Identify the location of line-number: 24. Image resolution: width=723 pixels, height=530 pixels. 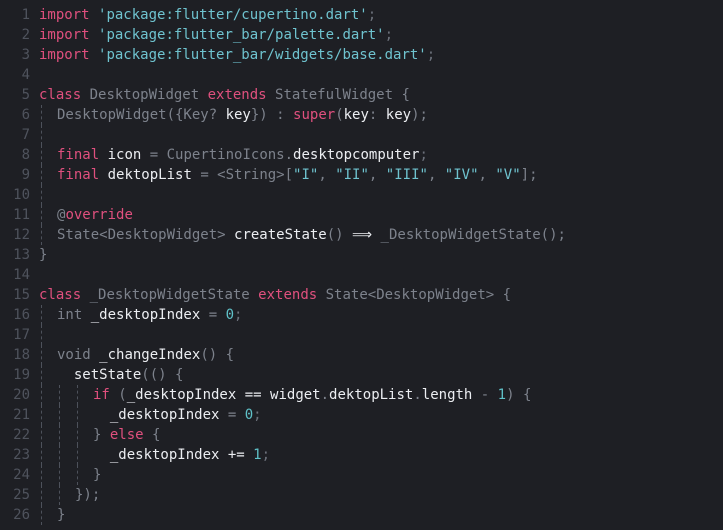
(21, 475).